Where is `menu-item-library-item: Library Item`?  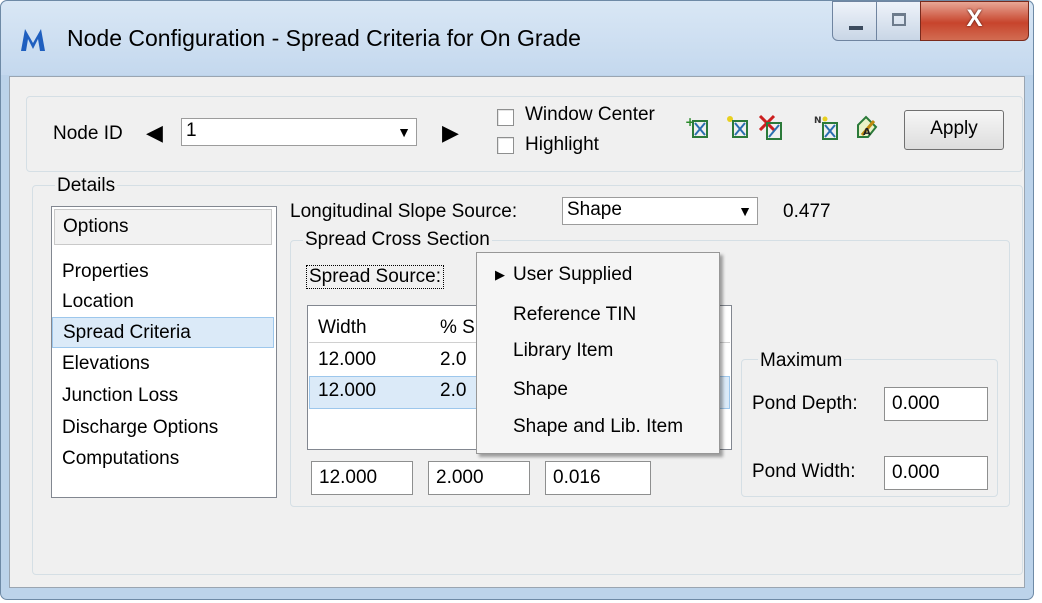 menu-item-library-item: Library Item is located at coordinates (598, 351).